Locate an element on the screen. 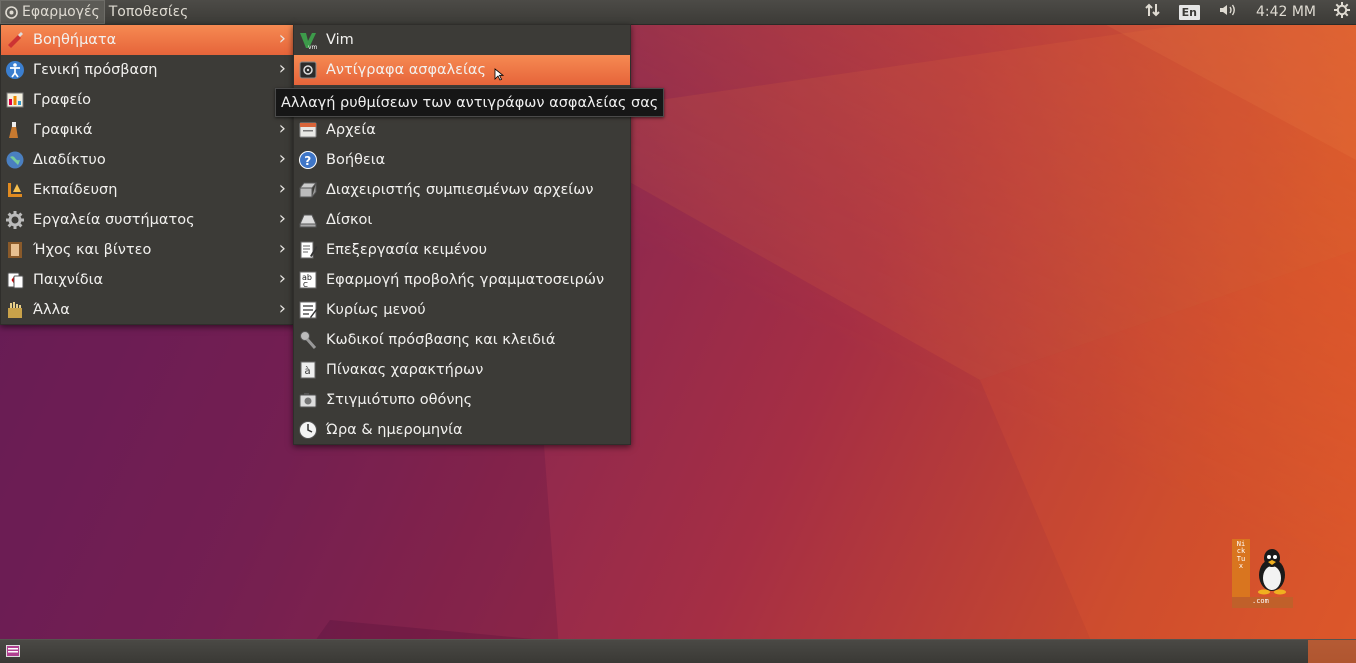 This screenshot has height=663, width=1356. logo-vertical-text: NickTux is located at coordinates (1241, 555).